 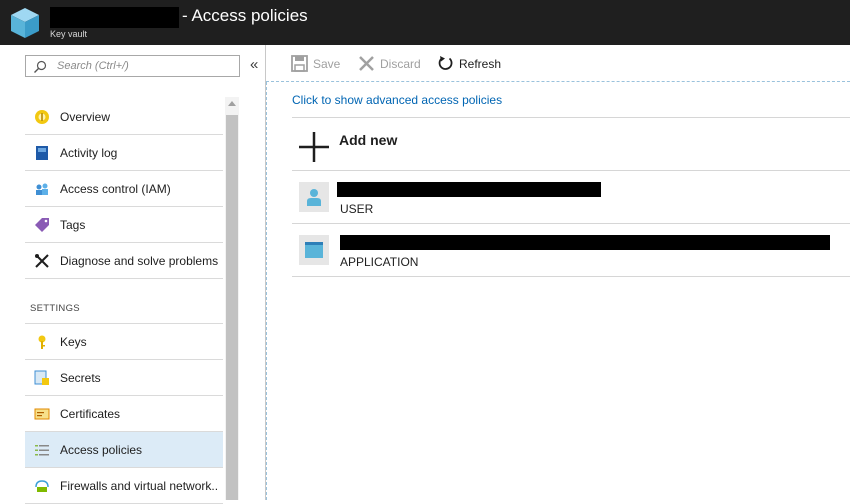 I want to click on nav-item-firewalls: Firewalls and virtual network.., so click(x=124, y=486).